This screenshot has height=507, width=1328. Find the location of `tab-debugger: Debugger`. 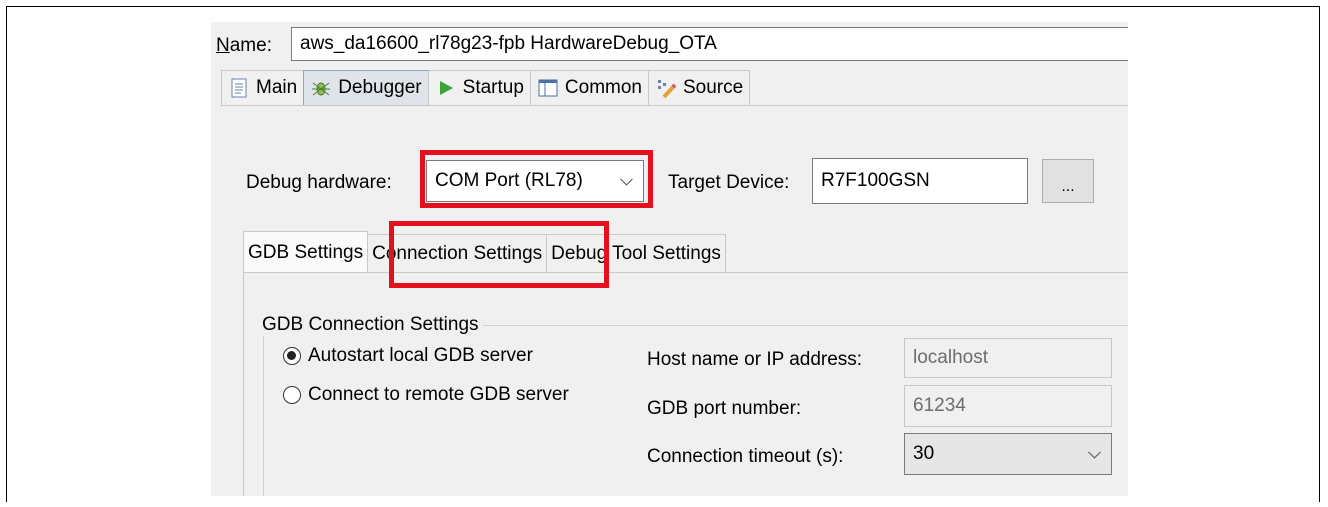

tab-debugger: Debugger is located at coordinates (366, 87).